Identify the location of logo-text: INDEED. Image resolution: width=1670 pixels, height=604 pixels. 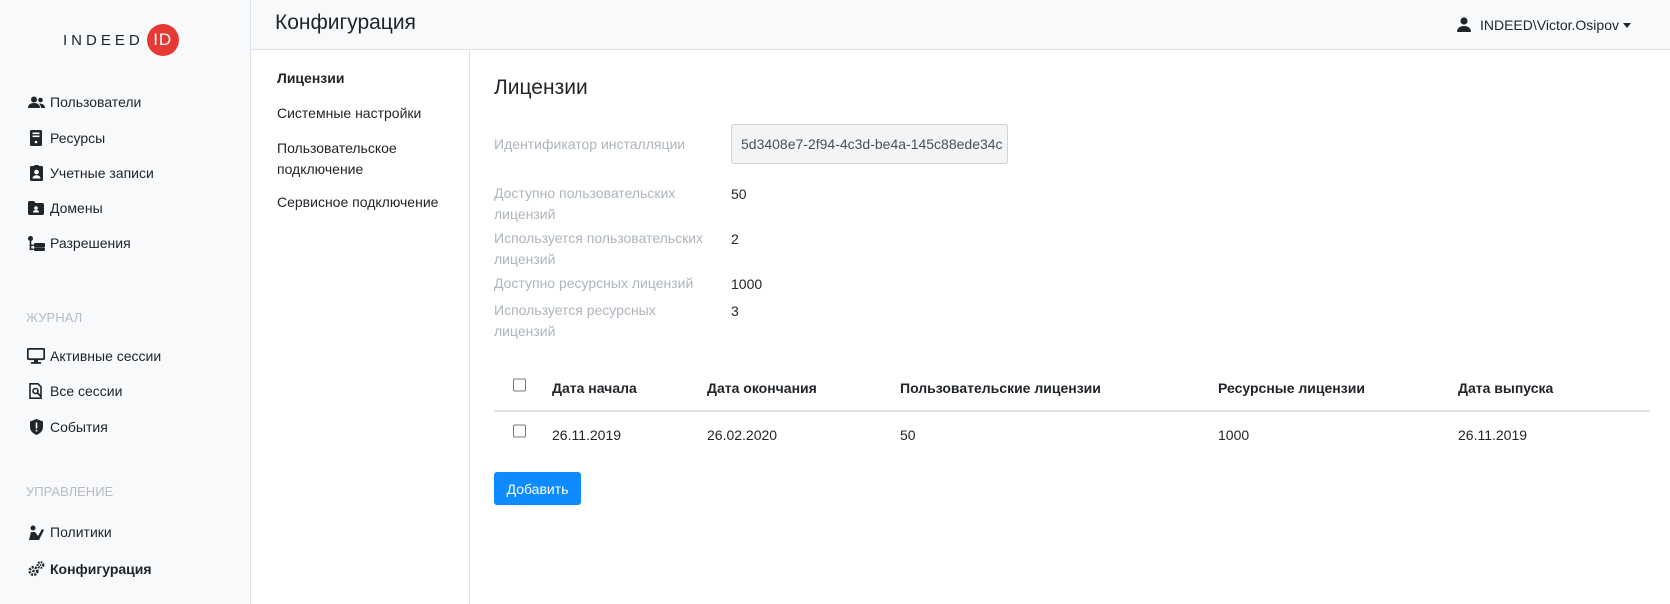
(103, 40).